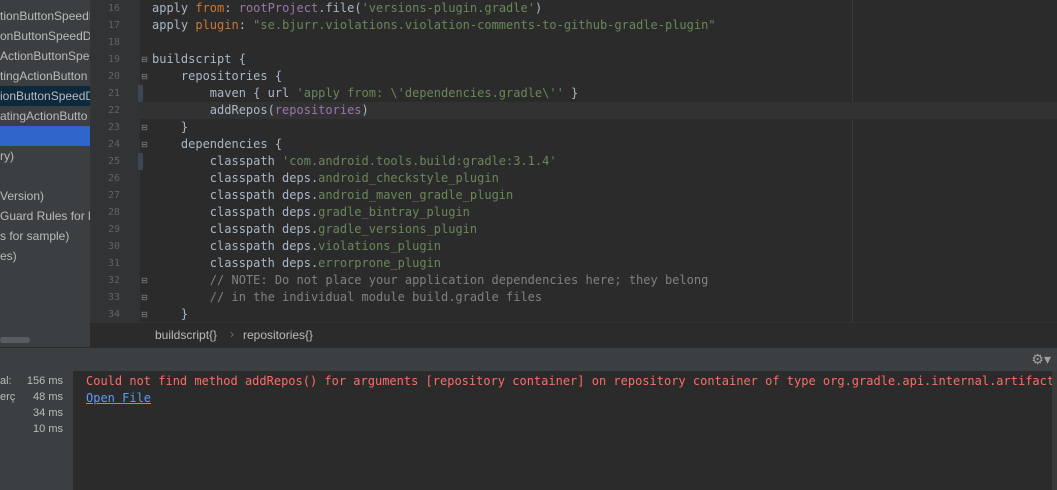 The image size is (1057, 490). I want to click on code-line: classpath deps.android_checkstyle_plugin, so click(325, 178).